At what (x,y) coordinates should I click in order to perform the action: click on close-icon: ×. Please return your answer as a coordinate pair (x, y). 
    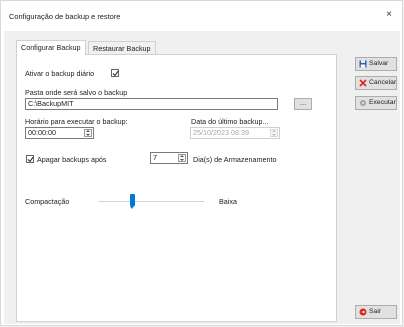
    Looking at the image, I should click on (389, 15).